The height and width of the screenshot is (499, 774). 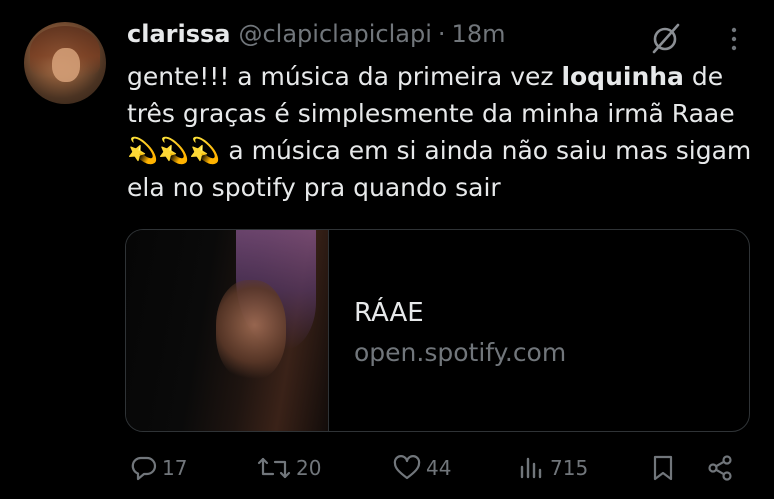 What do you see at coordinates (460, 352) in the screenshot?
I see `card-domain: open.spotify.com` at bounding box center [460, 352].